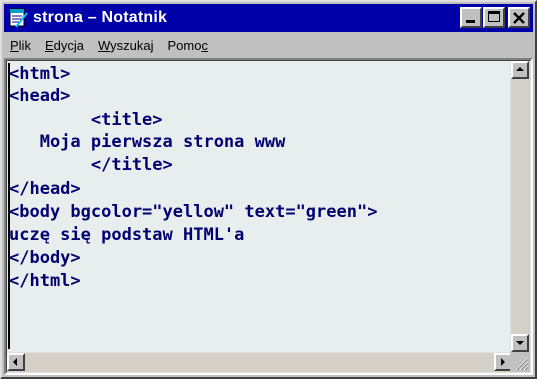 The height and width of the screenshot is (379, 537). I want to click on size-grip, so click(520, 362).